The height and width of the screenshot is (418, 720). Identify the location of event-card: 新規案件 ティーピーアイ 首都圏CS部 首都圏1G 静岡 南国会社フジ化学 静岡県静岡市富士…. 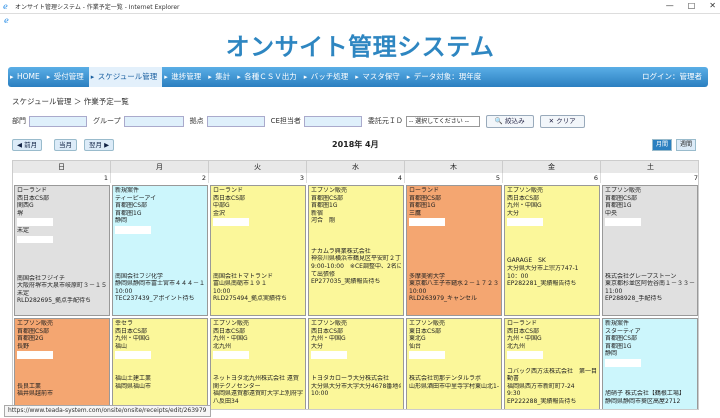
(160, 250).